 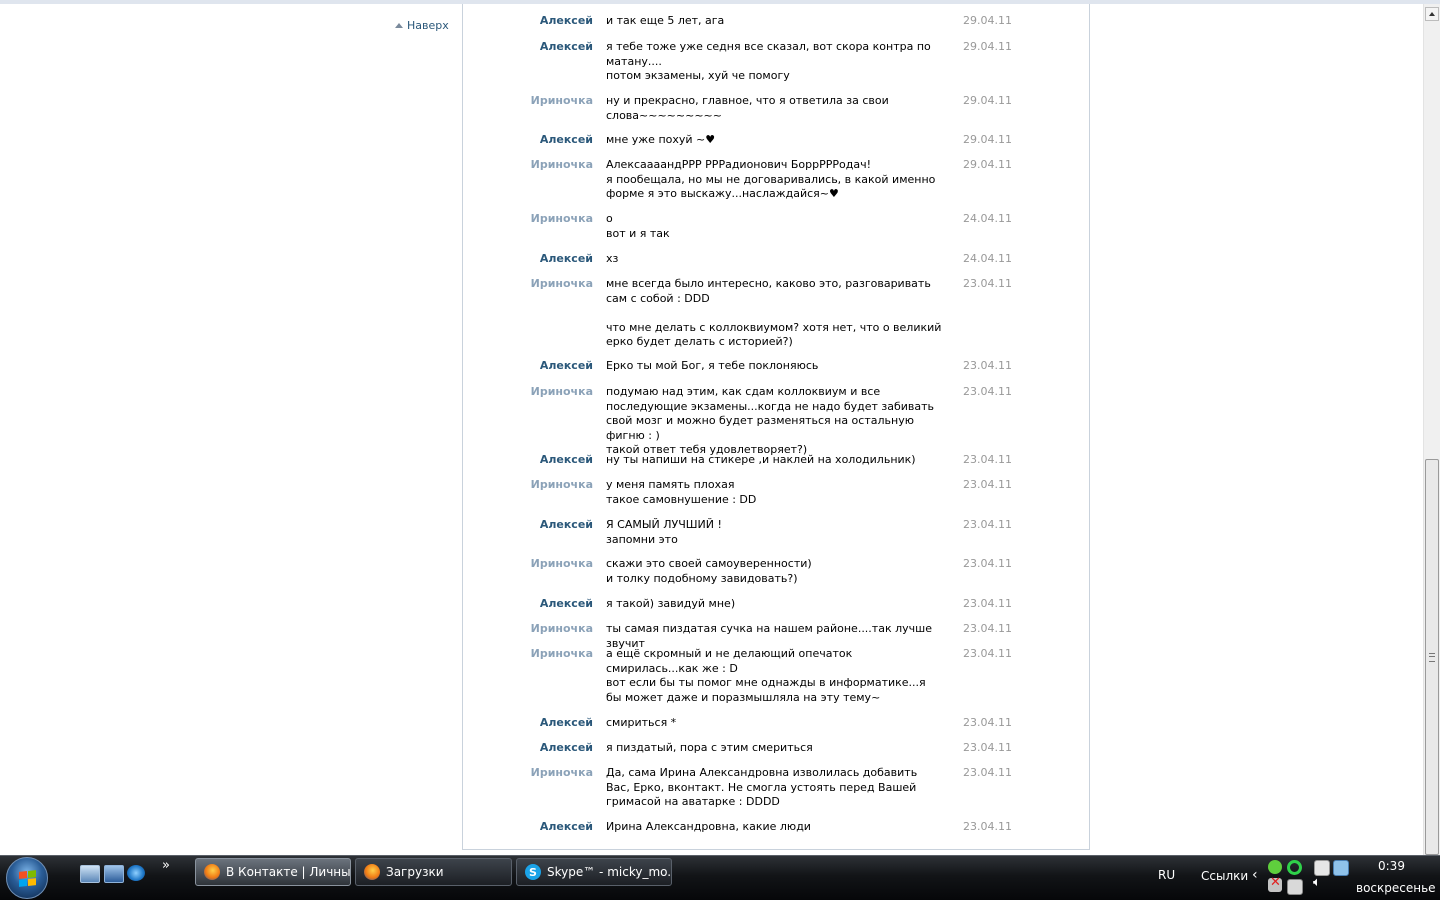 I want to click on language-indicator: RU, so click(x=1166, y=875).